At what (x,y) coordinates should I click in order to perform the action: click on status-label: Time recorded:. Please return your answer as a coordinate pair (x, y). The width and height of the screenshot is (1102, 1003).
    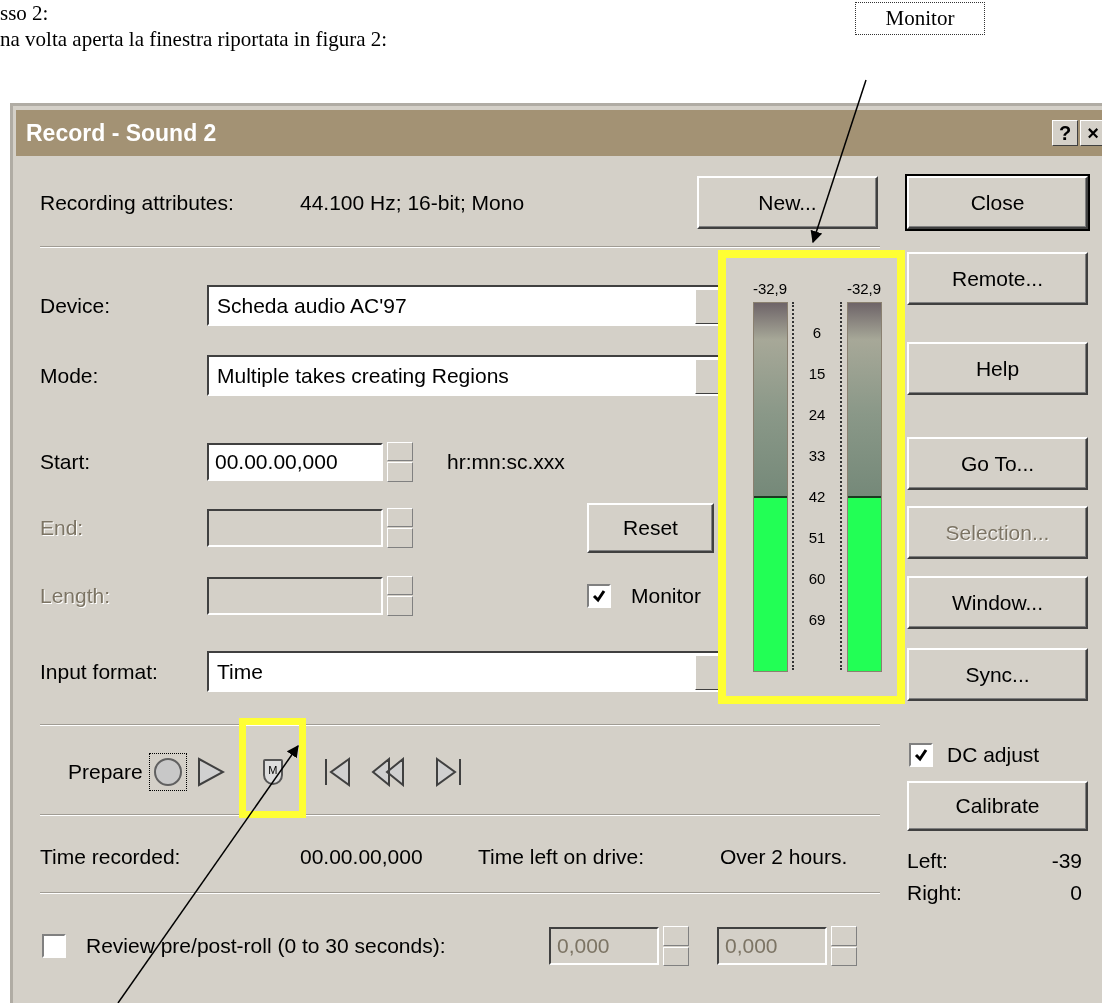
    Looking at the image, I should click on (111, 857).